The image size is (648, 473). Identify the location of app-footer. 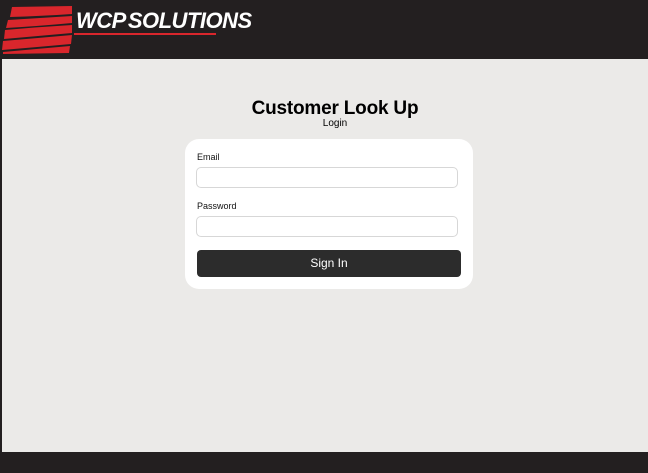
(324, 462).